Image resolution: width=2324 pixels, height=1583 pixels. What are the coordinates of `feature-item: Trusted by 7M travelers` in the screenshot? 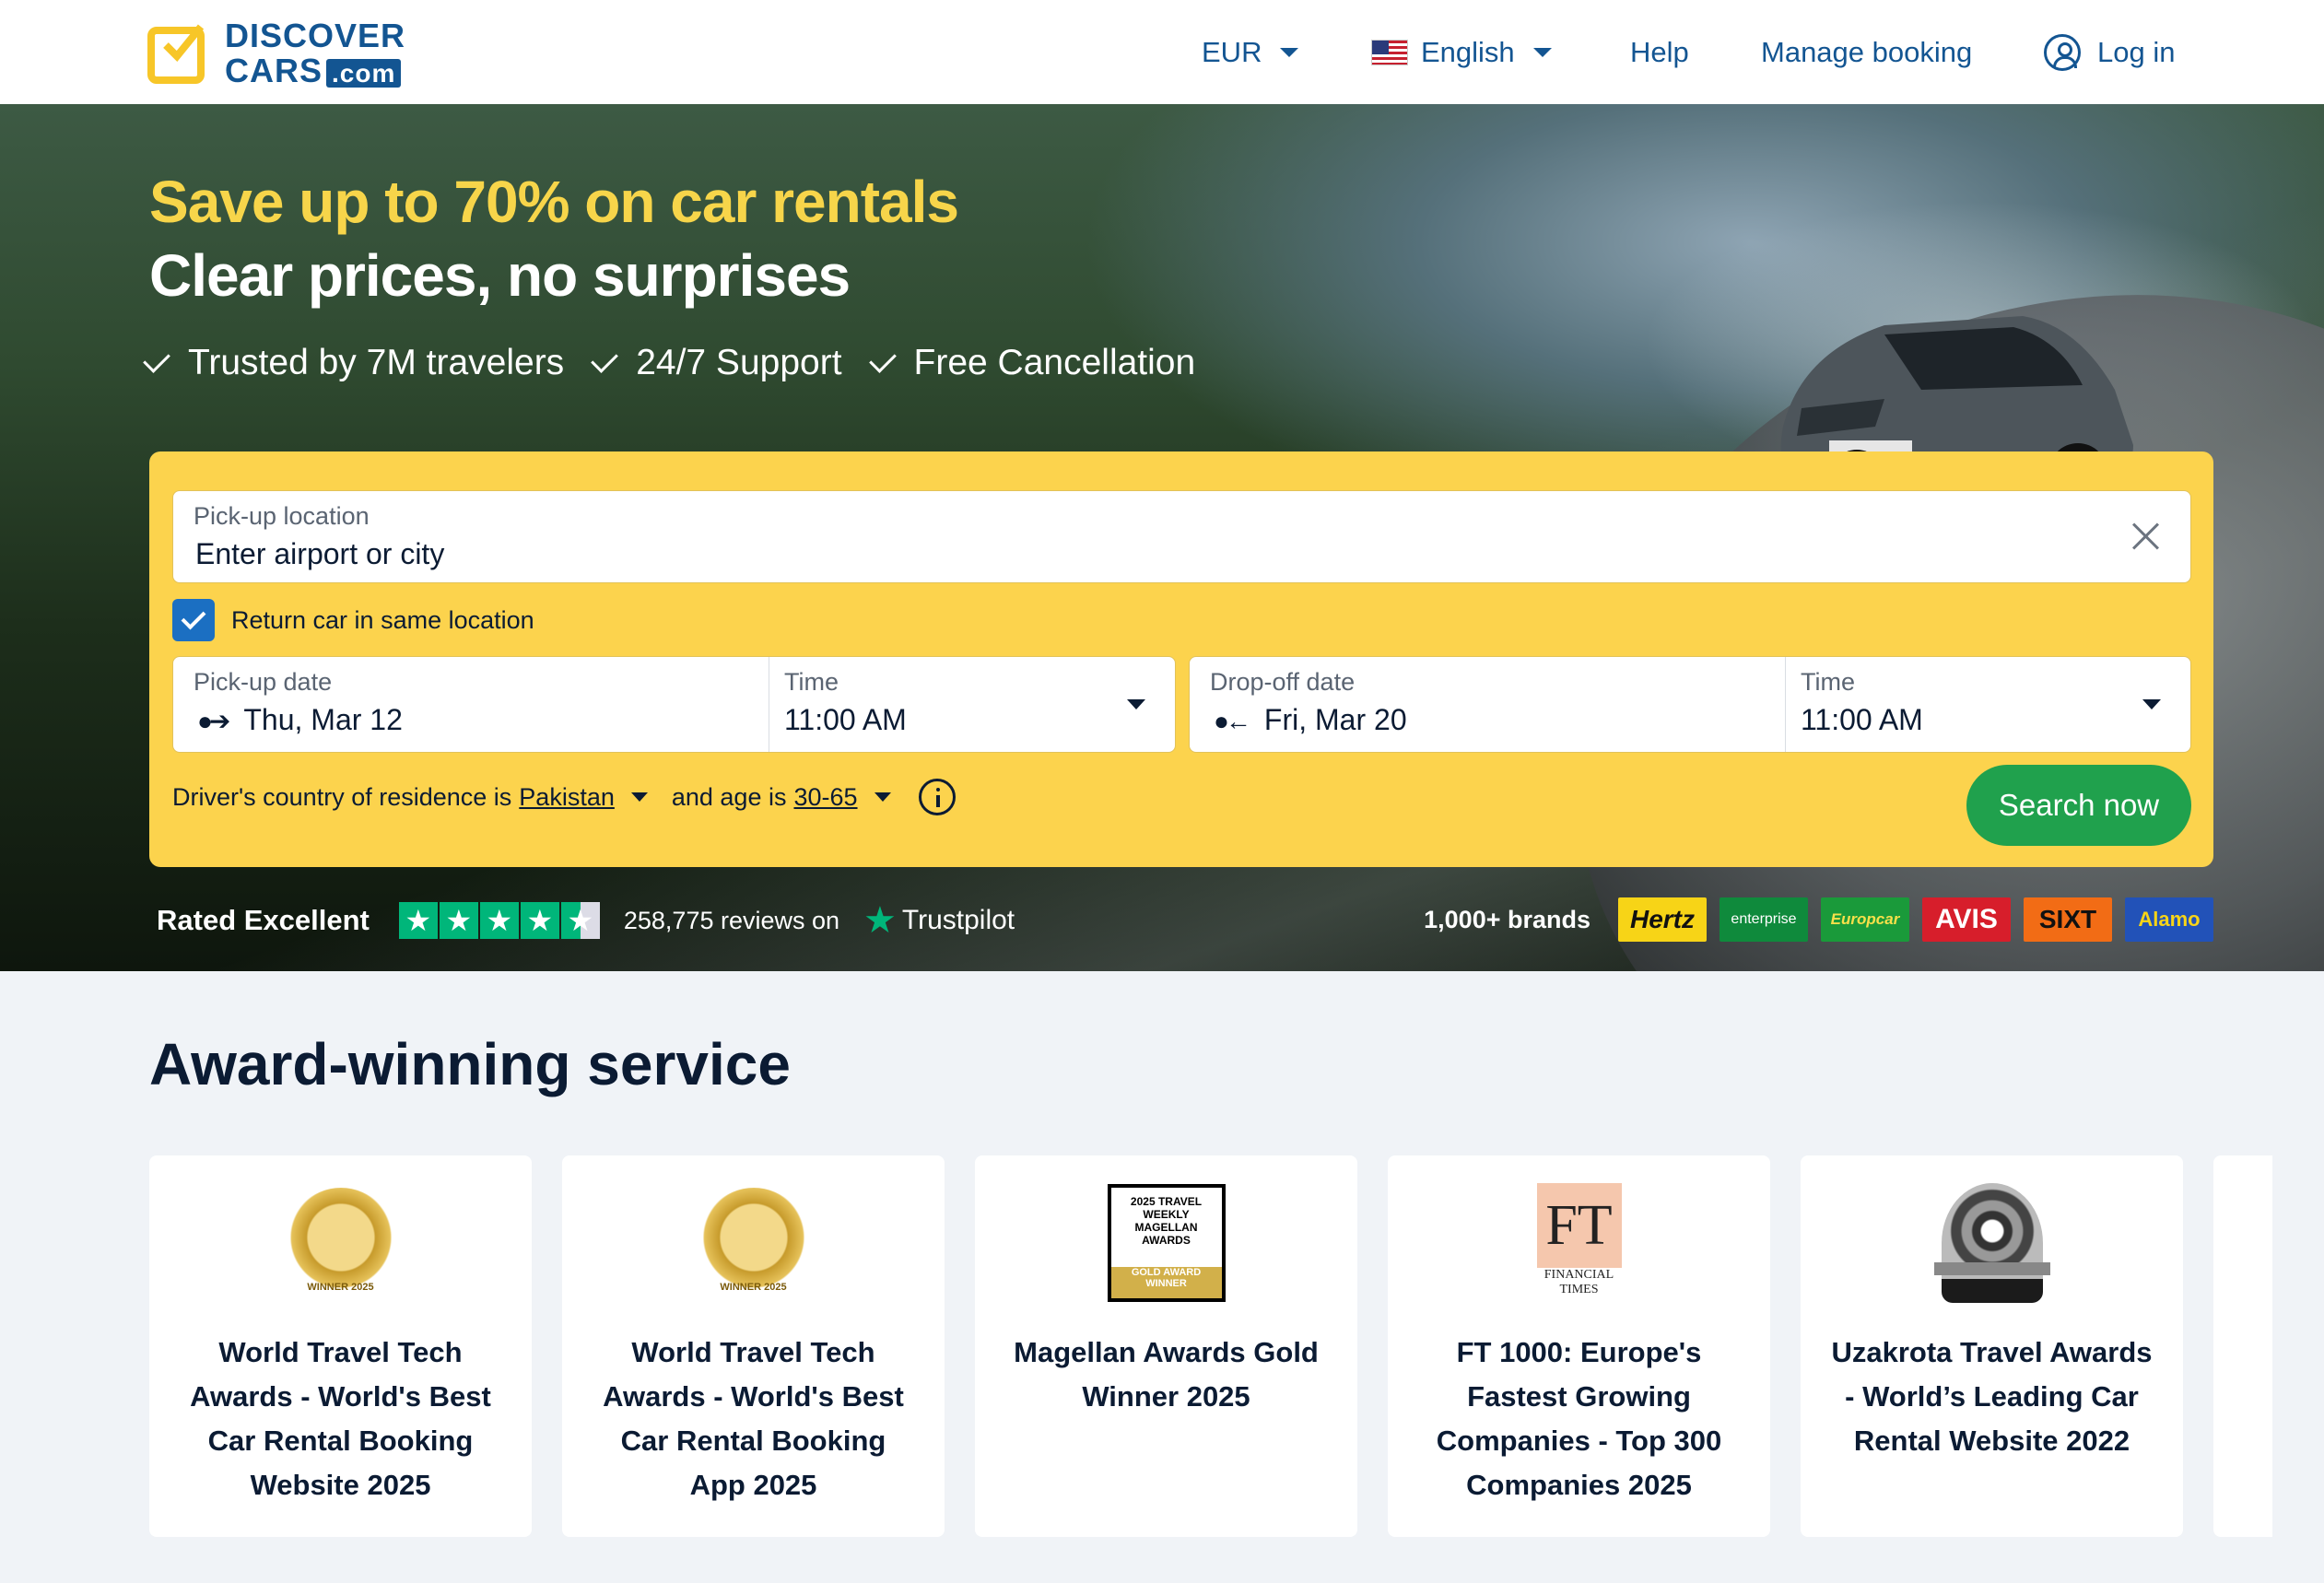 It's located at (353, 363).